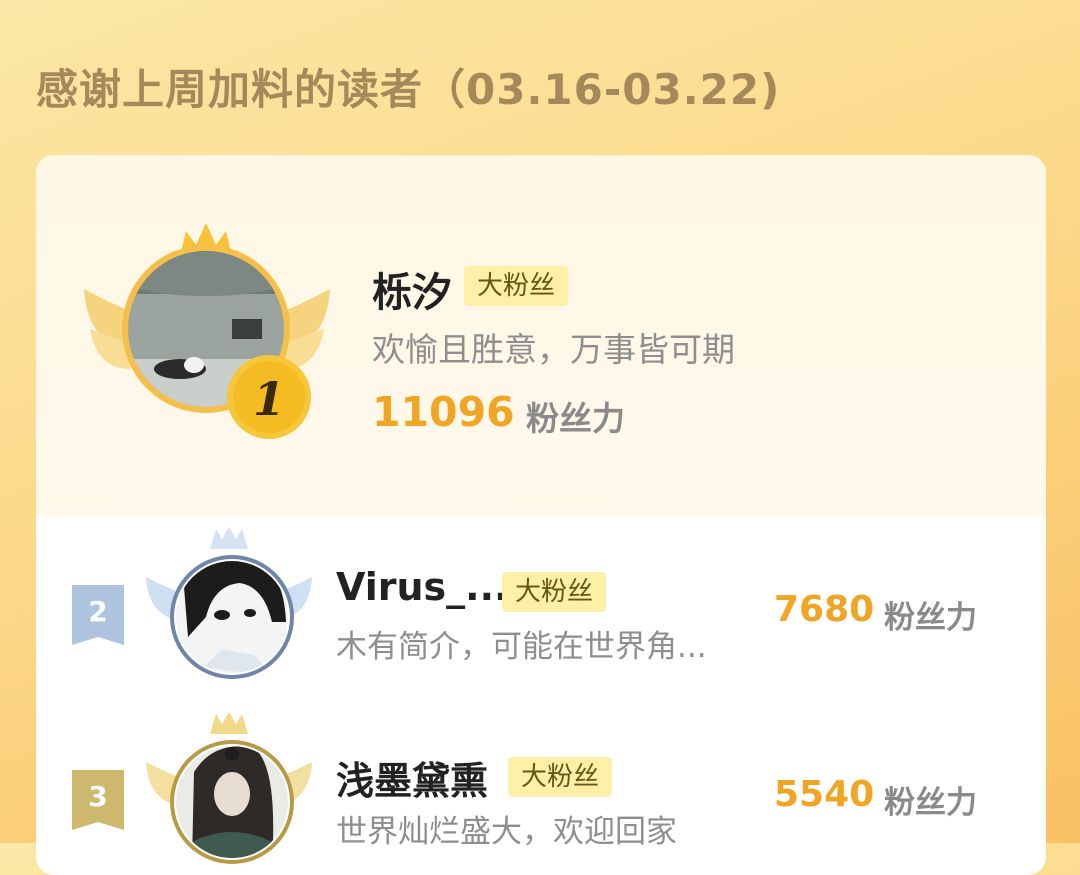 Image resolution: width=1080 pixels, height=875 pixels. Describe the element at coordinates (553, 349) in the screenshot. I see `reader-bio: 欢愉且胜意，万事皆可期` at that location.